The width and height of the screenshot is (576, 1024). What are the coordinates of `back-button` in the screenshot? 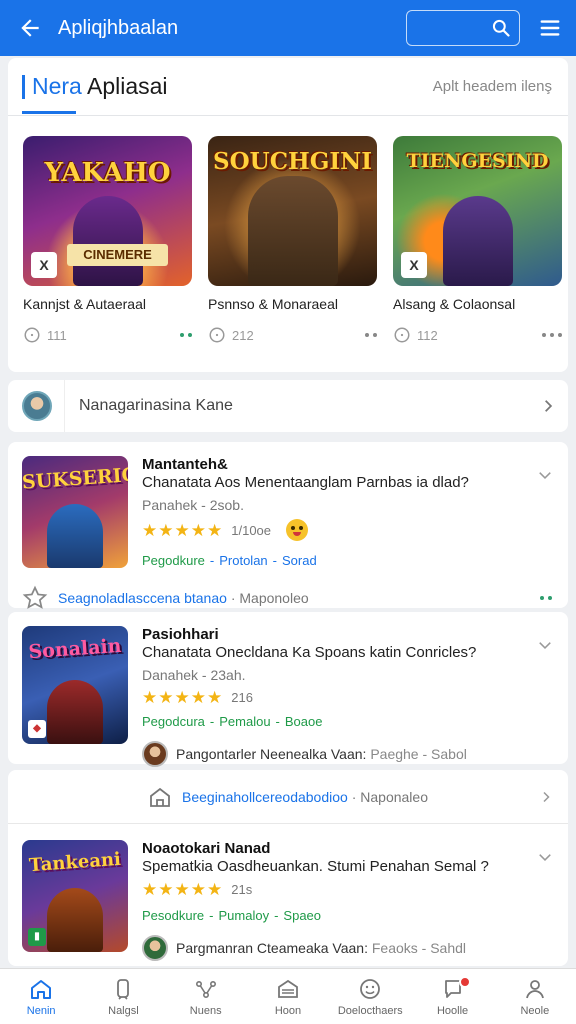 It's located at (30, 28).